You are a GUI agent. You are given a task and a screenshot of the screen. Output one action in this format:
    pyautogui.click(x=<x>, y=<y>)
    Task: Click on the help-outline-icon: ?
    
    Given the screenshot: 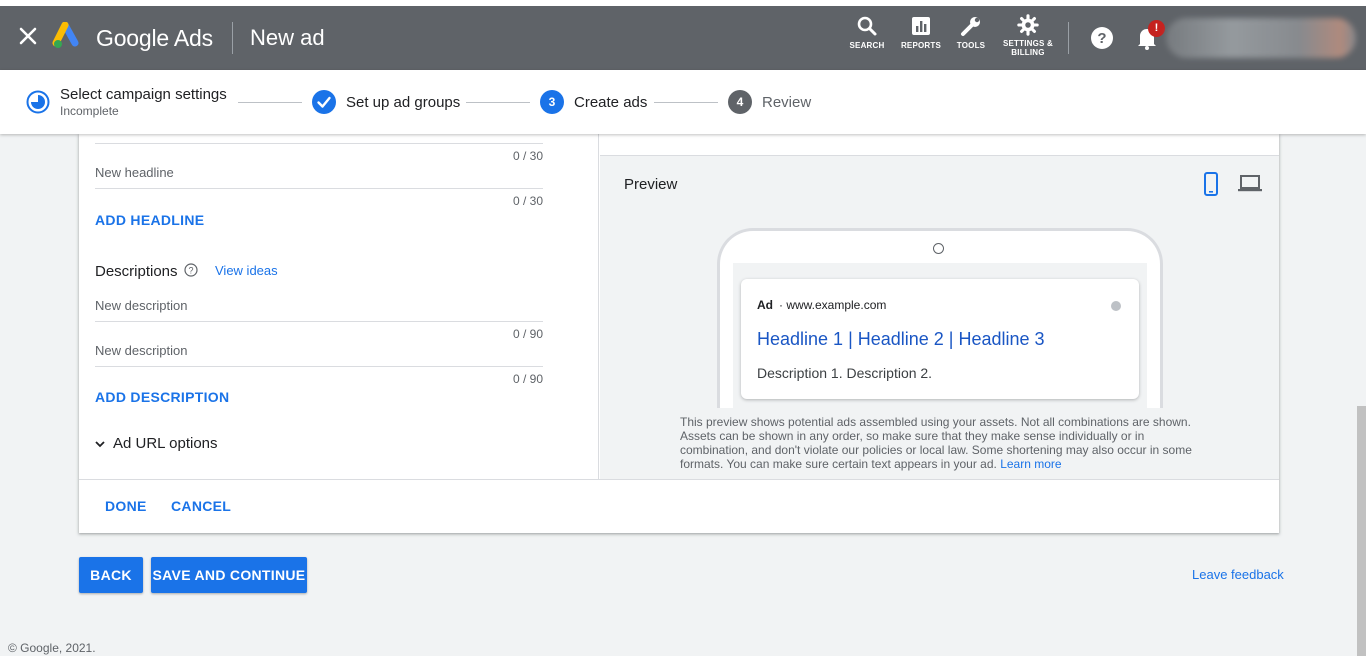 What is the action you would take?
    pyautogui.click(x=191, y=270)
    